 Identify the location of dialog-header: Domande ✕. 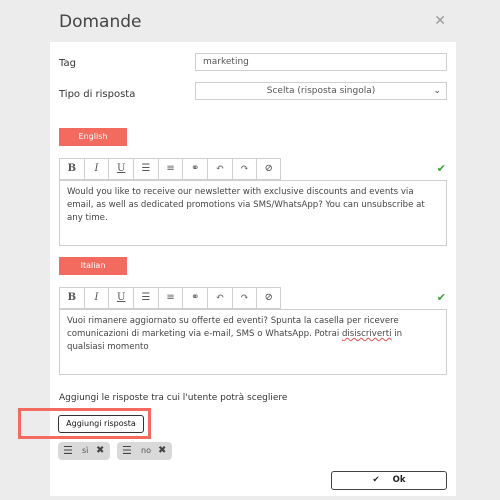
(253, 24).